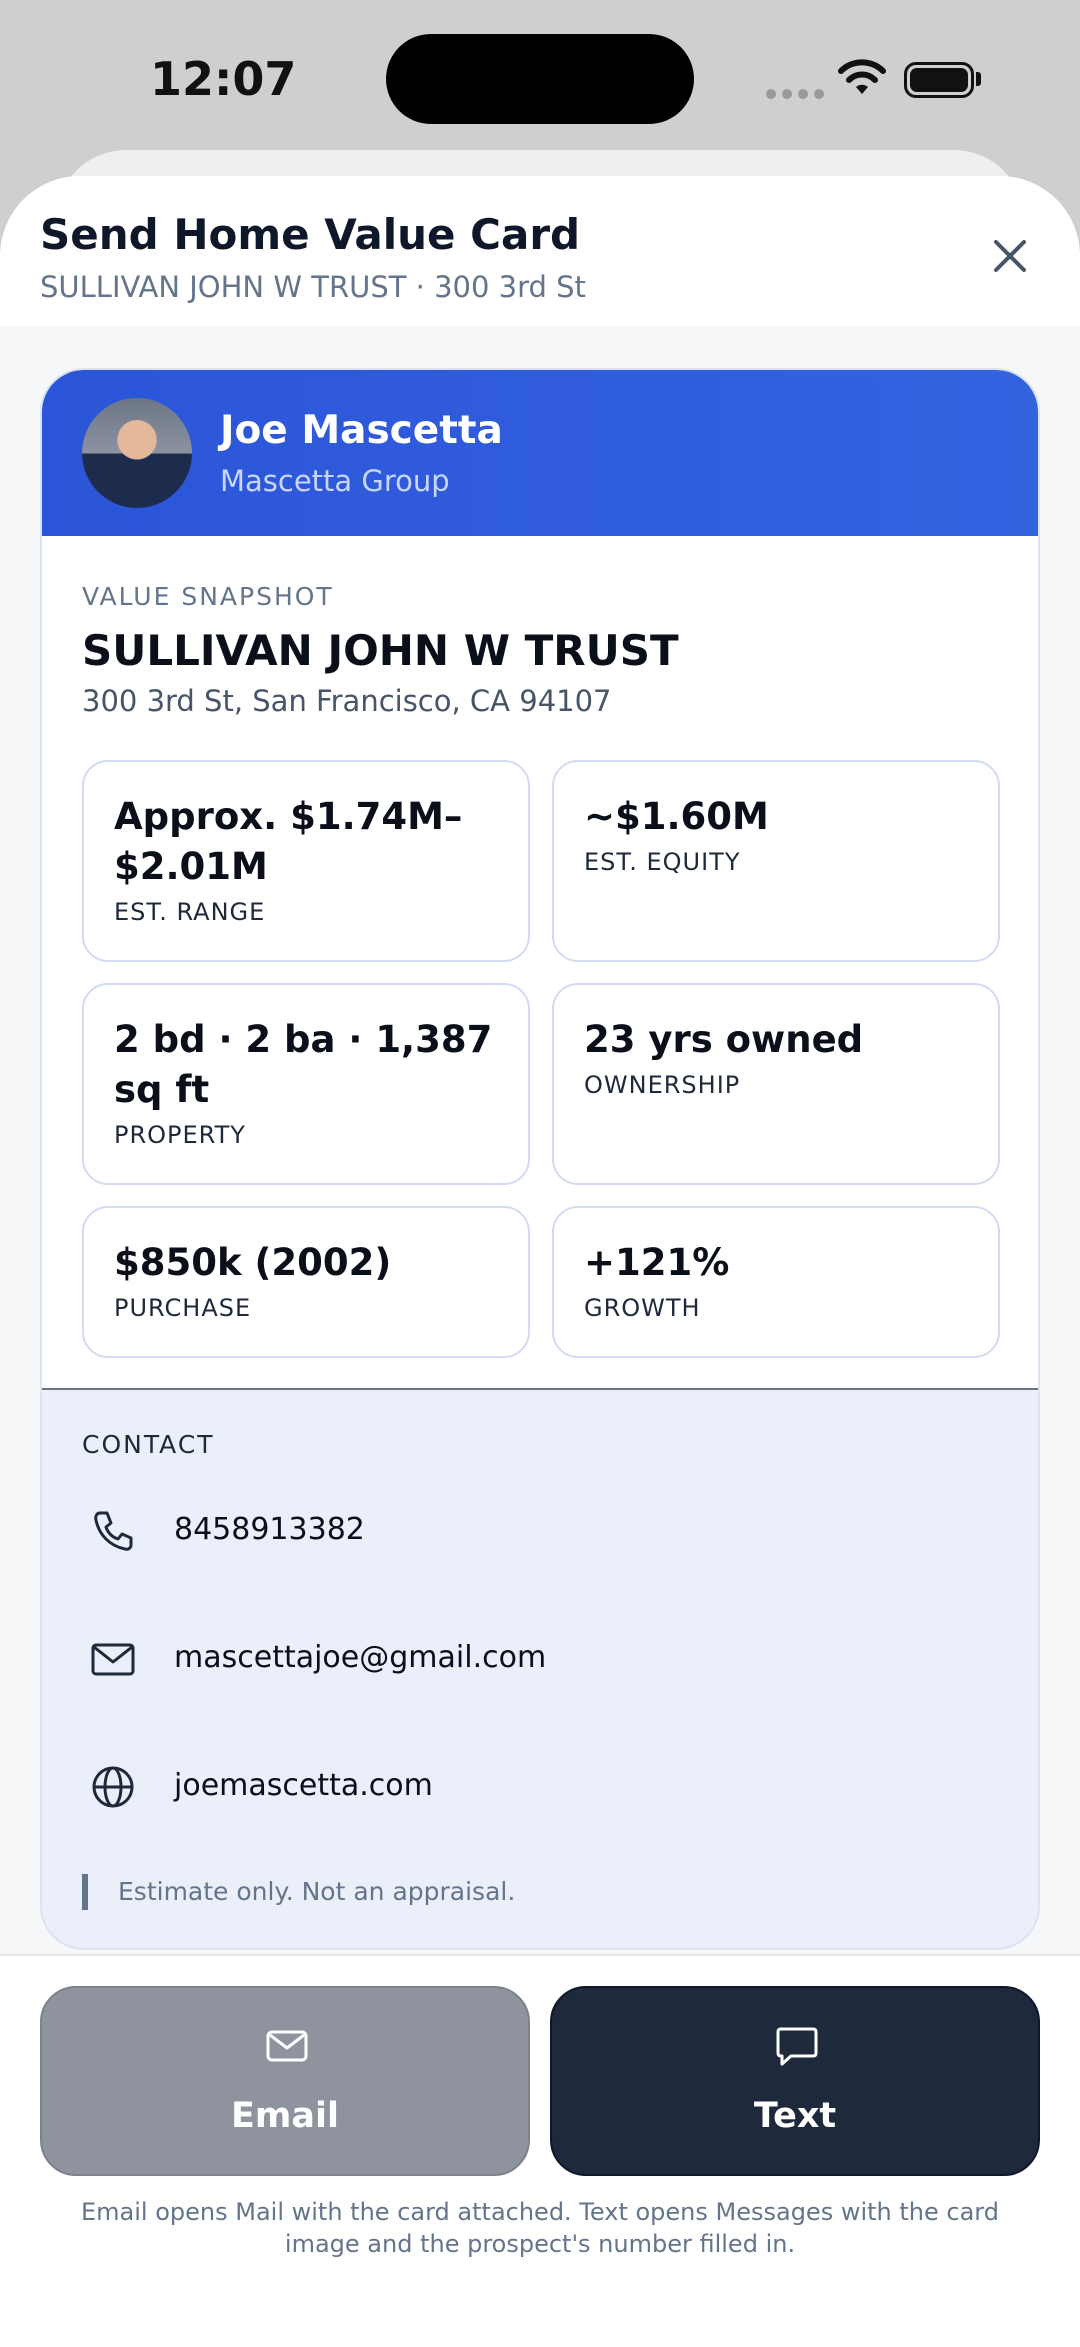 This screenshot has width=1080, height=2347. I want to click on property-address: 300 3rd St, San Francisco, CA 94107, so click(347, 701).